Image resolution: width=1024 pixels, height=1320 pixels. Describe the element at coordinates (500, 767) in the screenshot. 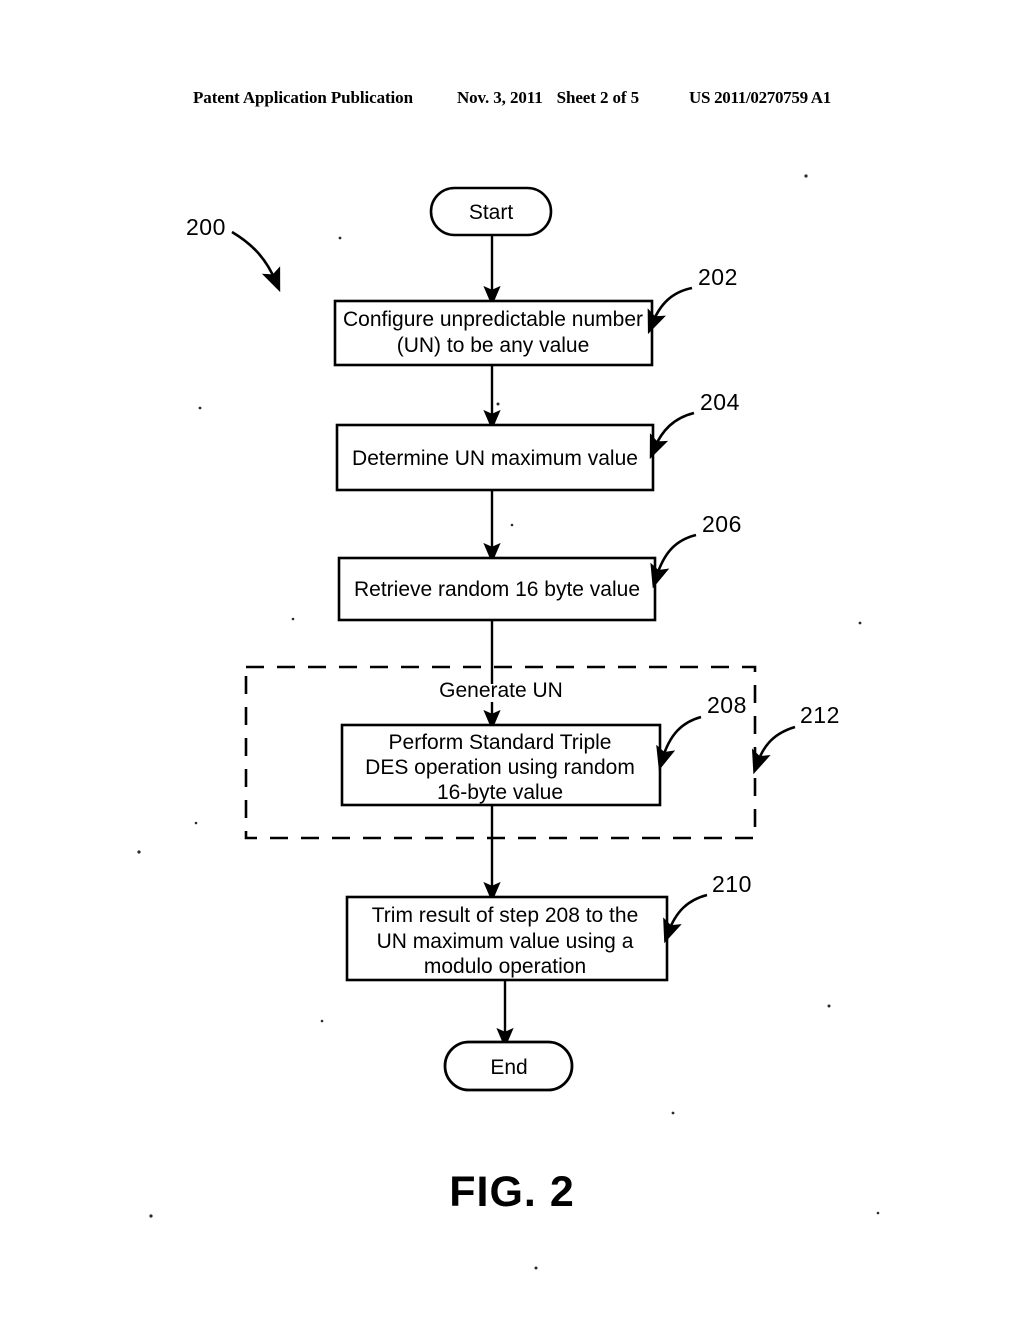

I see `step-208-line2: DES operation using random` at that location.